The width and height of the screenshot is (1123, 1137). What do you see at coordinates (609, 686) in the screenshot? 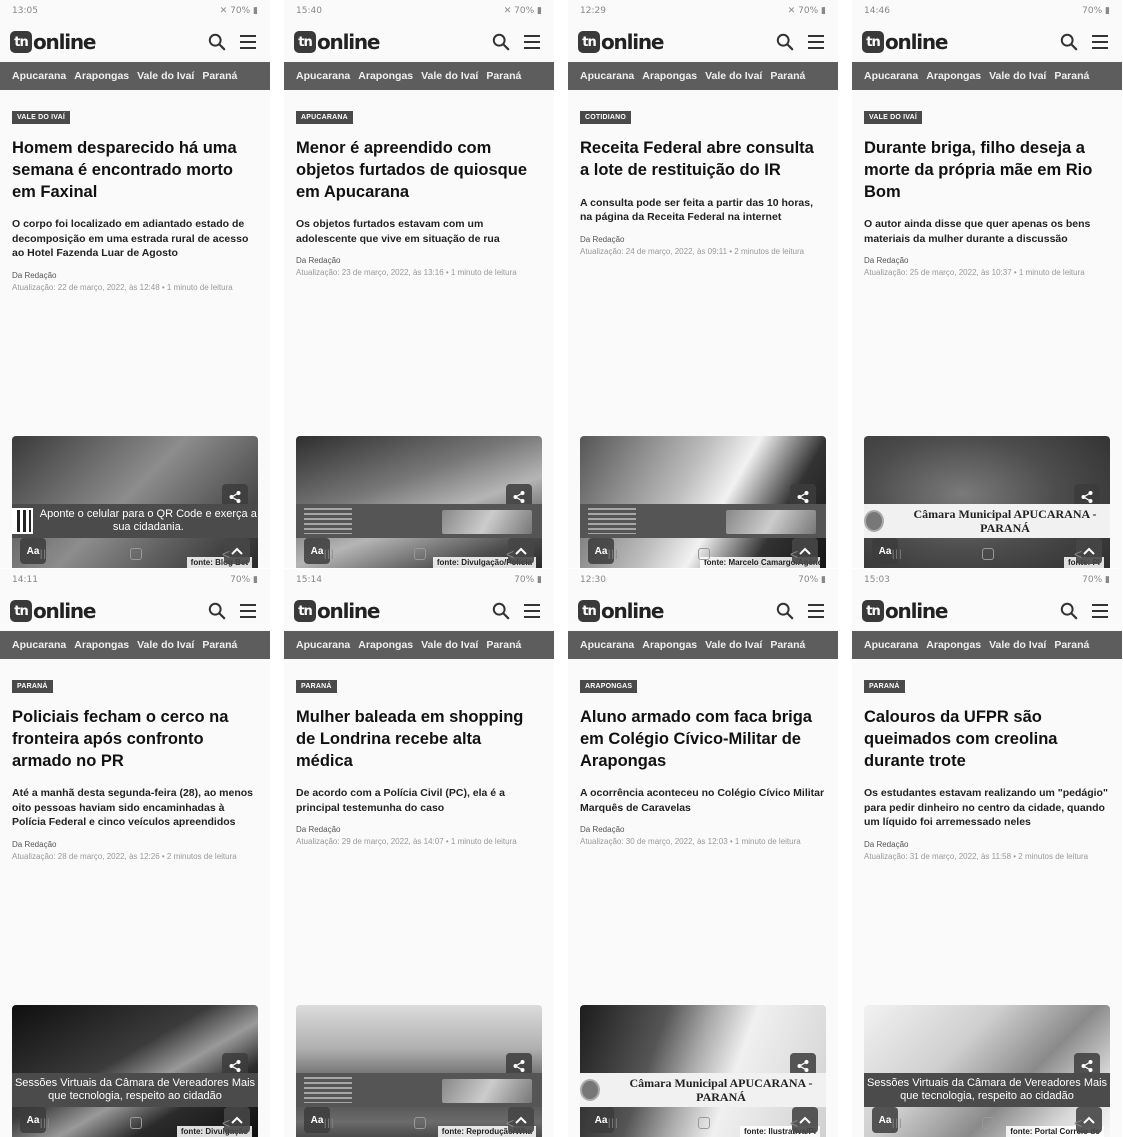
I see `category-badge: ARAPONGAS` at bounding box center [609, 686].